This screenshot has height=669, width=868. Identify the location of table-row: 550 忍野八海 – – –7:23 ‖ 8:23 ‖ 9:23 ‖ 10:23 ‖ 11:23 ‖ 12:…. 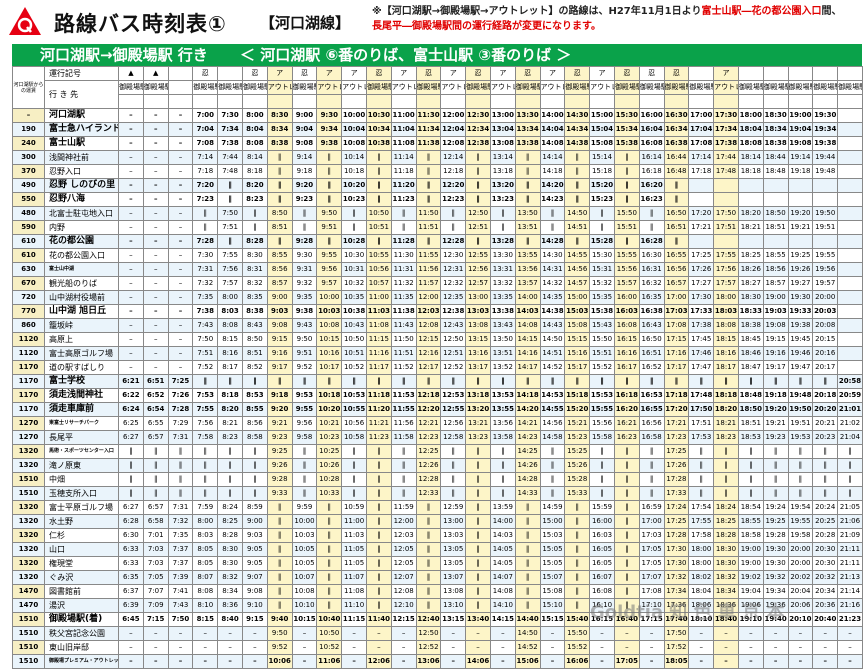
(437, 199).